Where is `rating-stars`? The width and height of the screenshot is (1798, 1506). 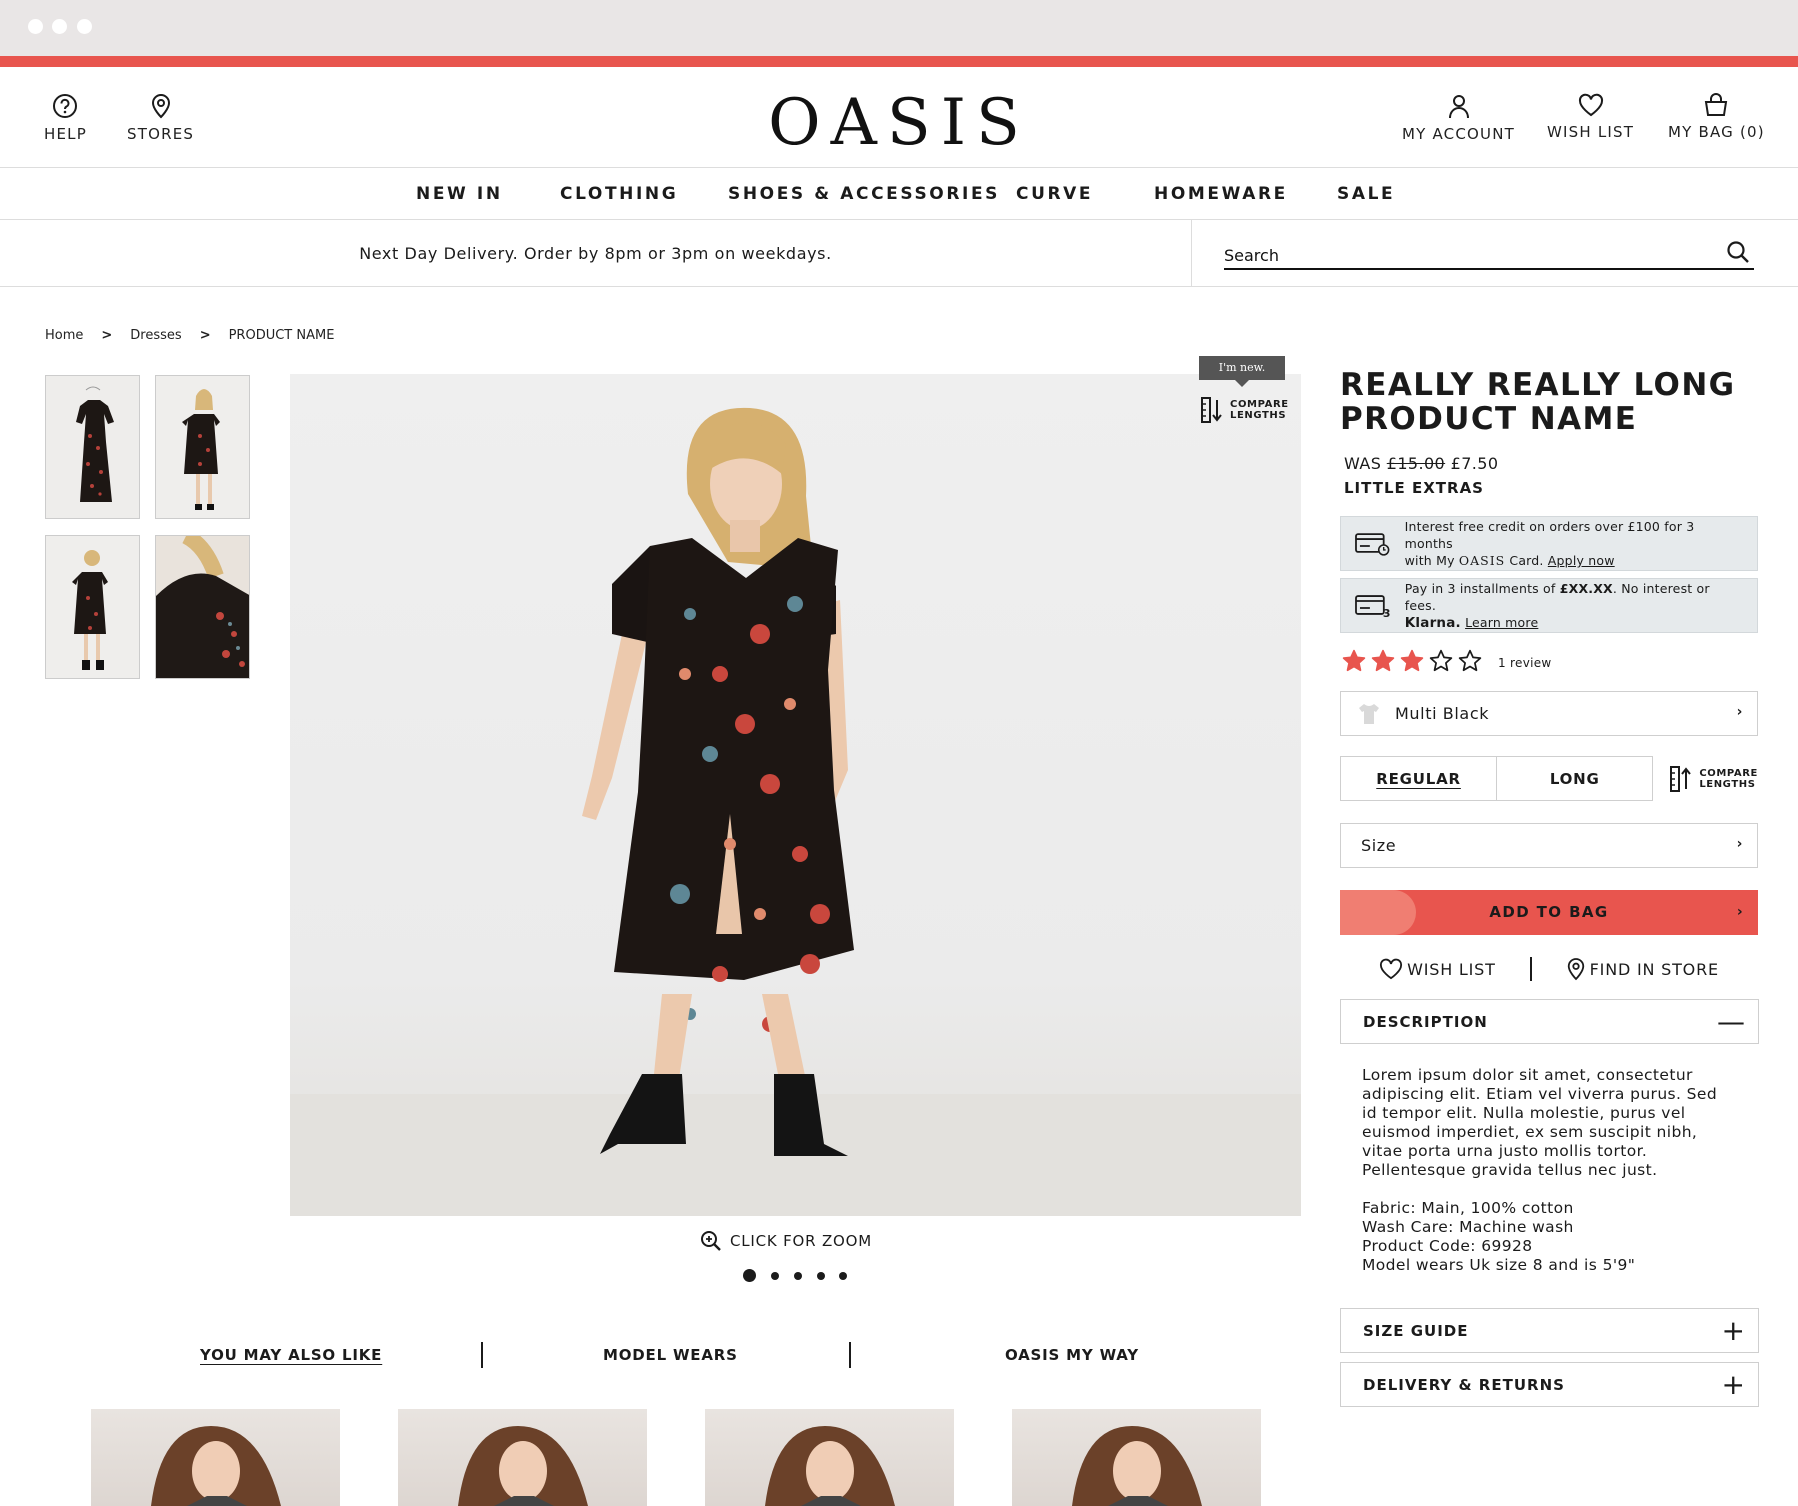 rating-stars is located at coordinates (1412, 662).